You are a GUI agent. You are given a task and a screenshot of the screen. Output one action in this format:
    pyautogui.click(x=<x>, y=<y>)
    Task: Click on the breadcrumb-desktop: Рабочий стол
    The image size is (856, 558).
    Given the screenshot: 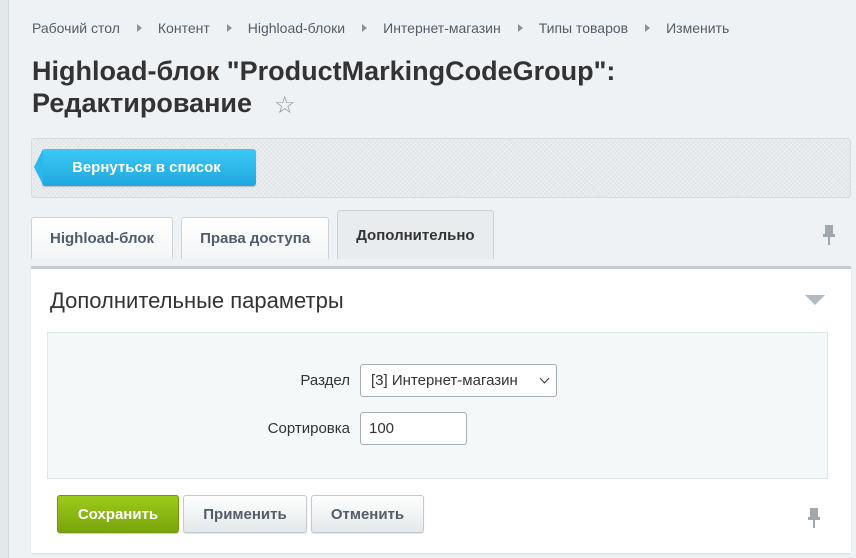 What is the action you would take?
    pyautogui.click(x=76, y=28)
    